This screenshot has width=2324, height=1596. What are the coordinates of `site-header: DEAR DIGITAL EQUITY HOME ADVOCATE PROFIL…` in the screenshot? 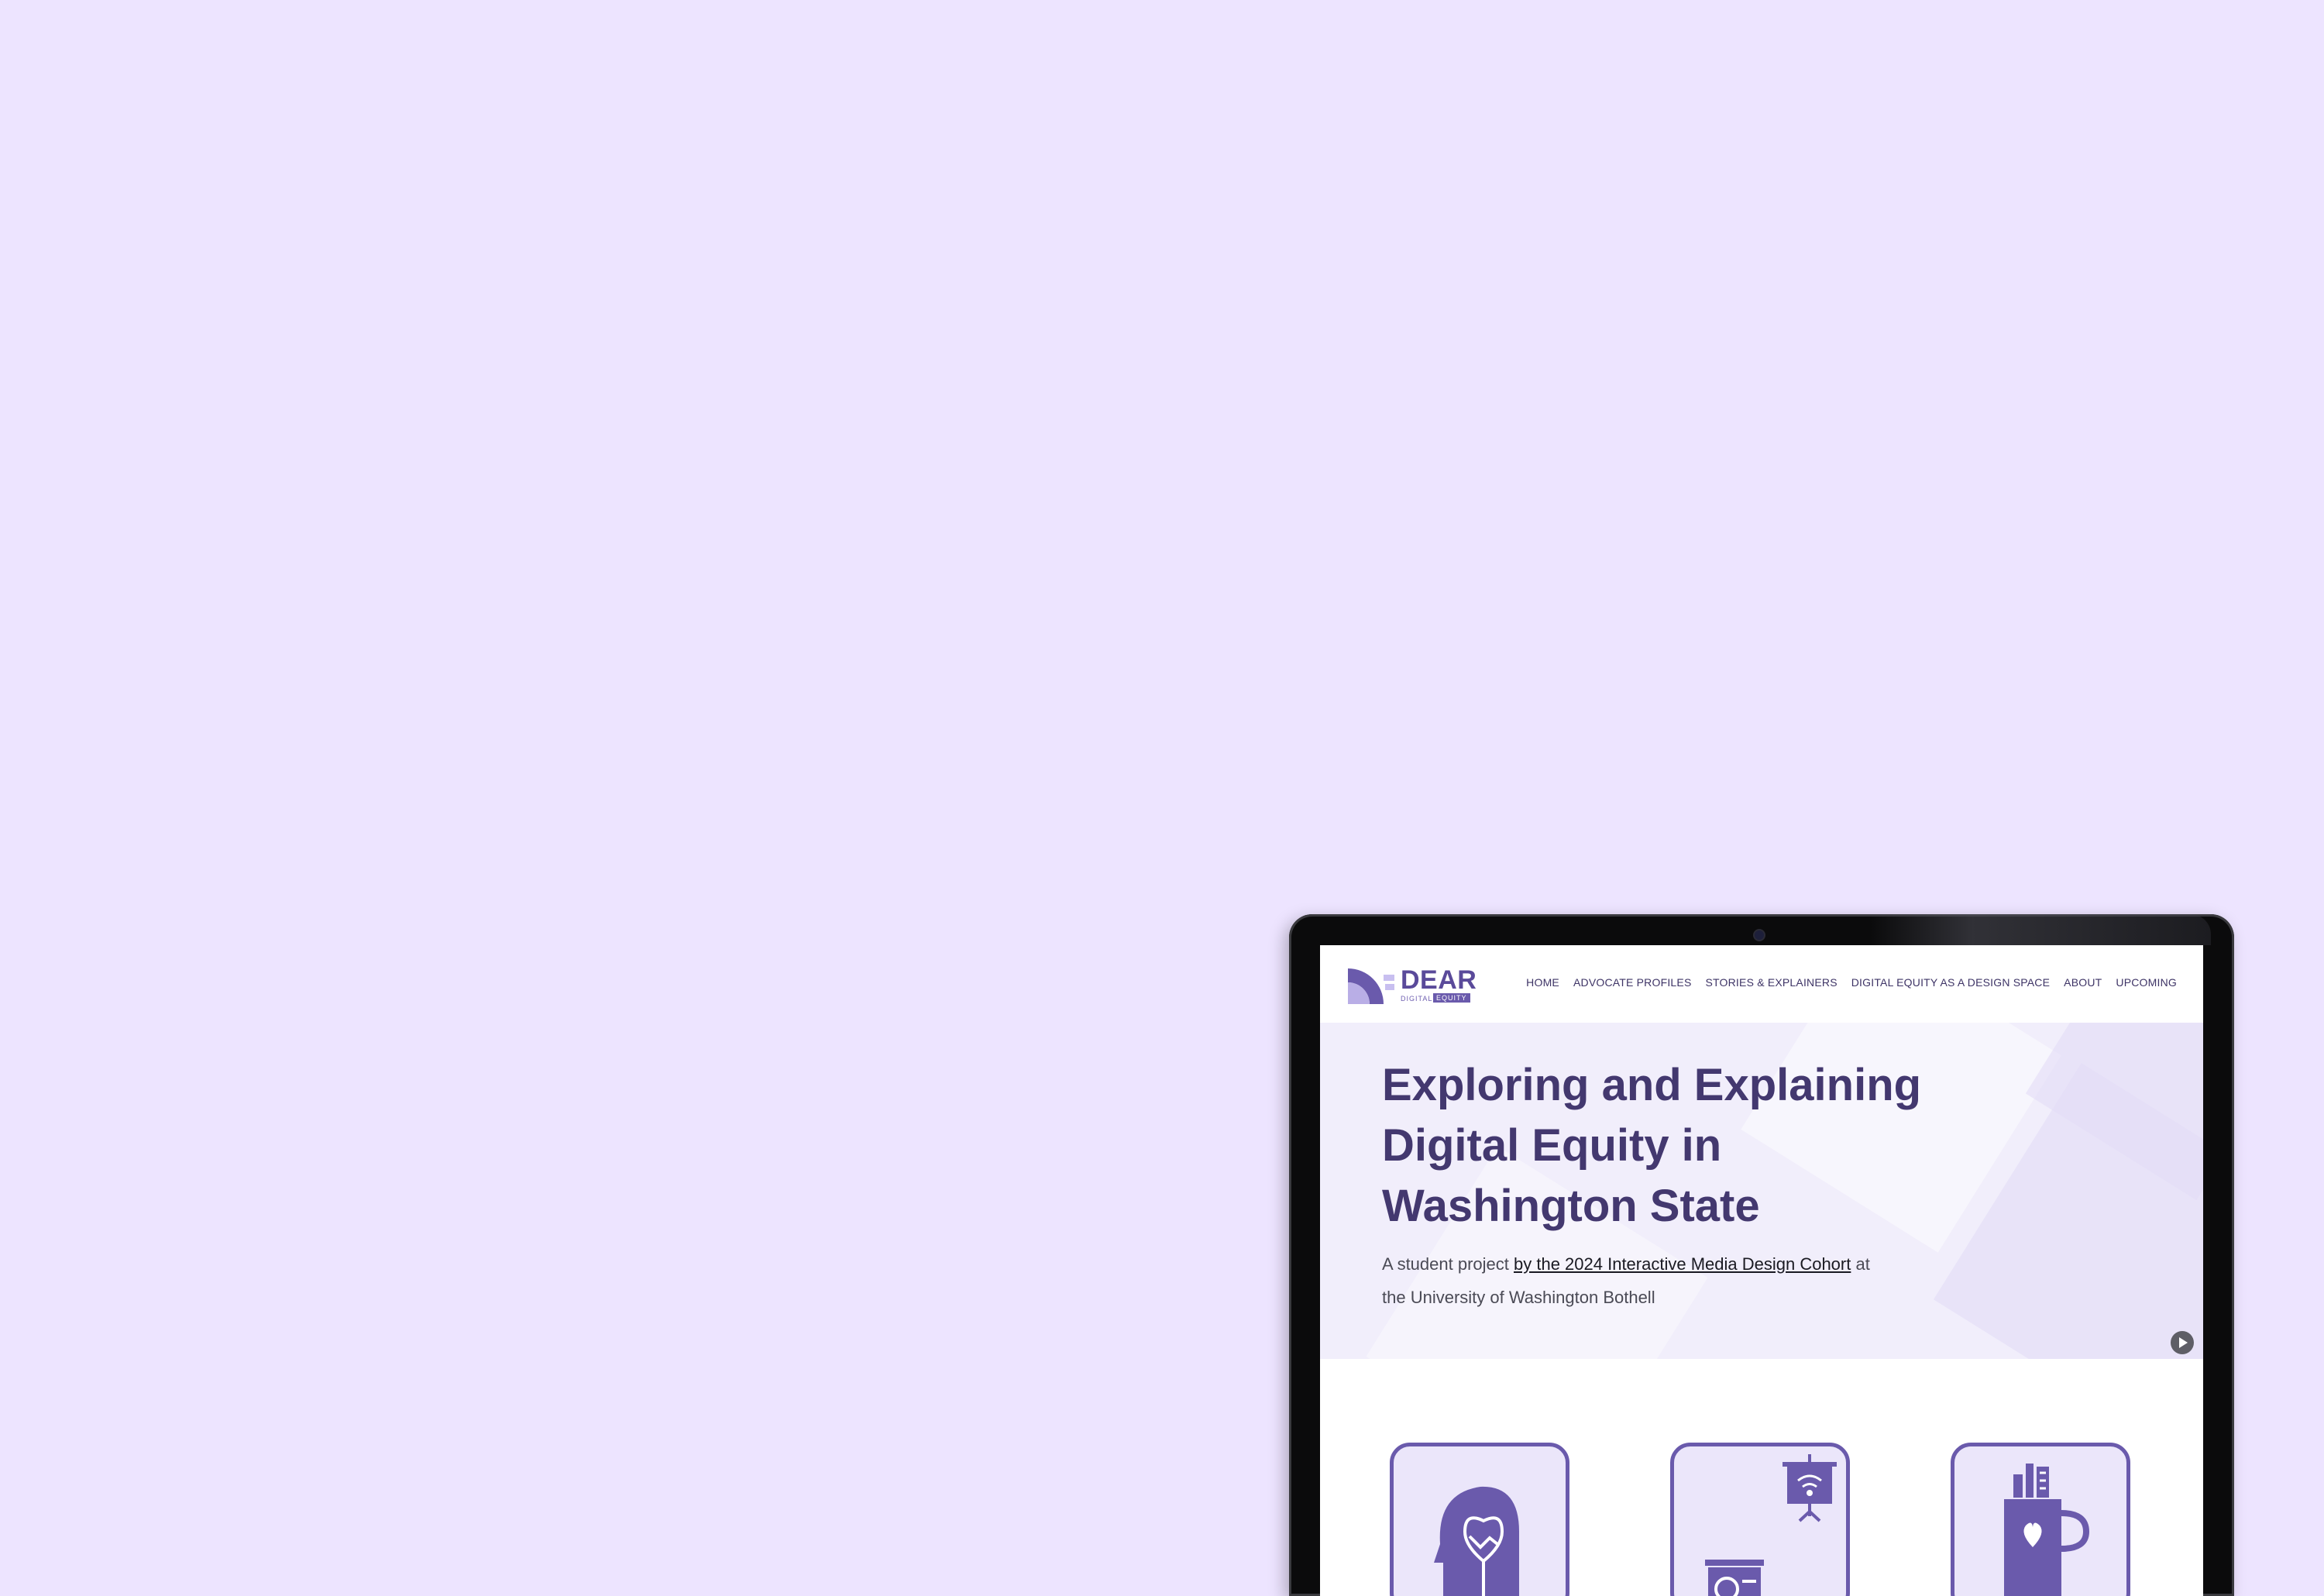 It's located at (1761, 984).